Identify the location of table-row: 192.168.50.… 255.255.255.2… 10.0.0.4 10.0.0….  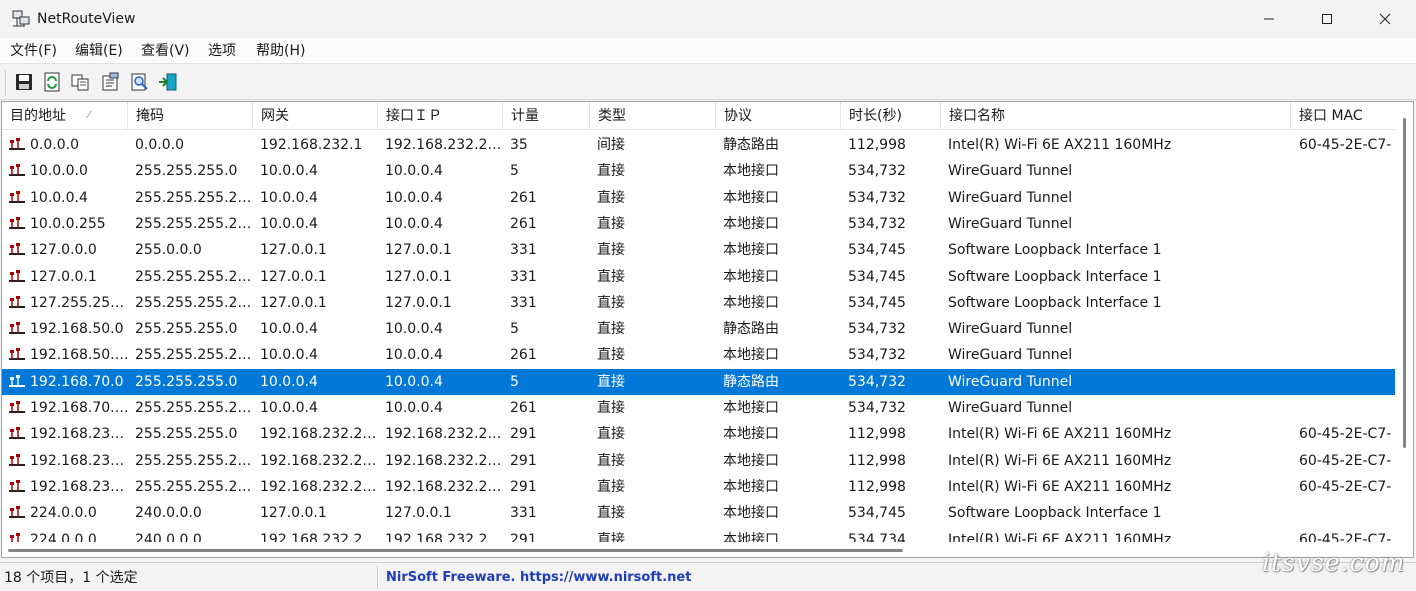
(698, 355).